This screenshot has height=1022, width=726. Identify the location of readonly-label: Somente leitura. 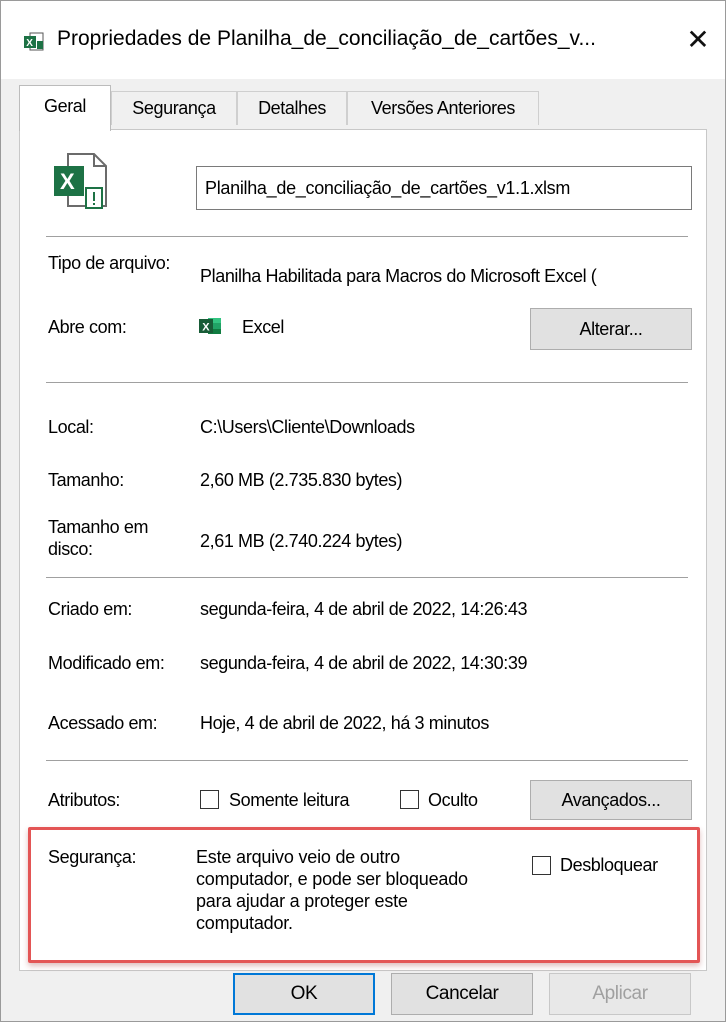
(289, 800).